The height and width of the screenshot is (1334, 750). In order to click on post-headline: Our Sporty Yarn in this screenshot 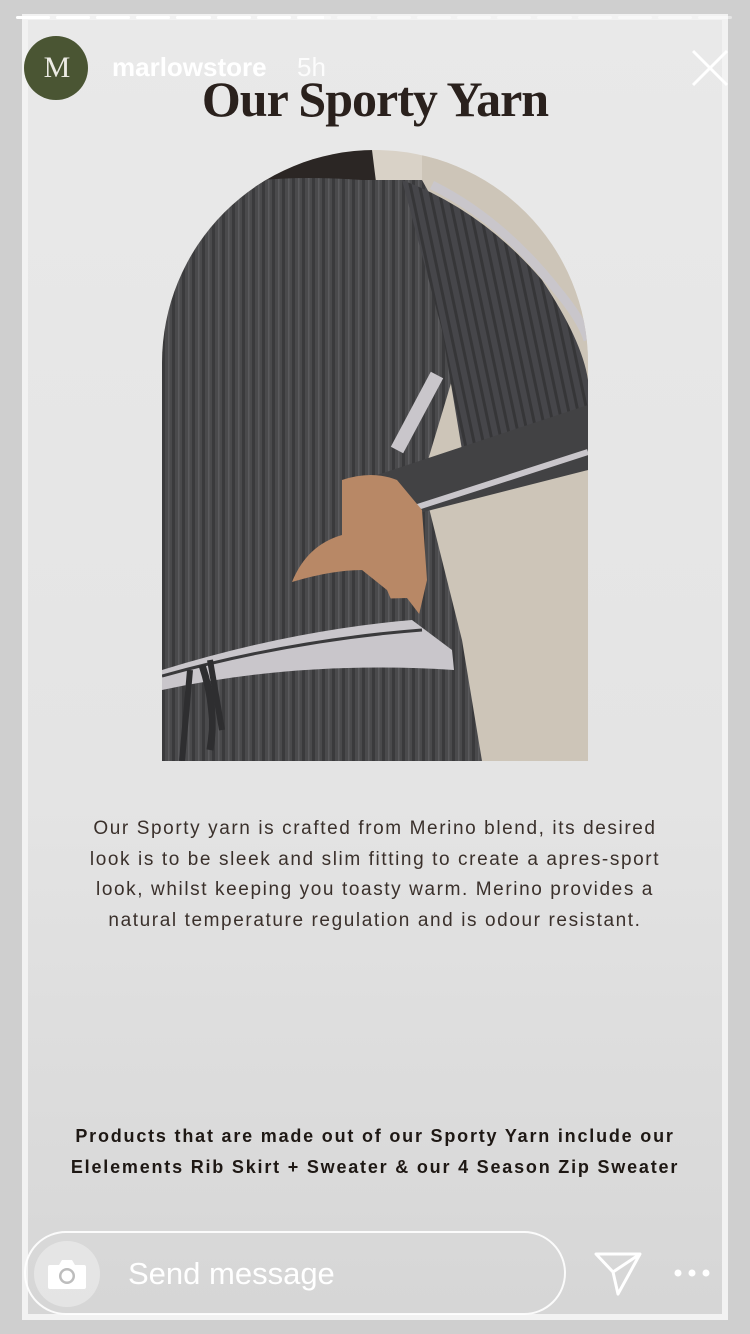, I will do `click(375, 99)`.